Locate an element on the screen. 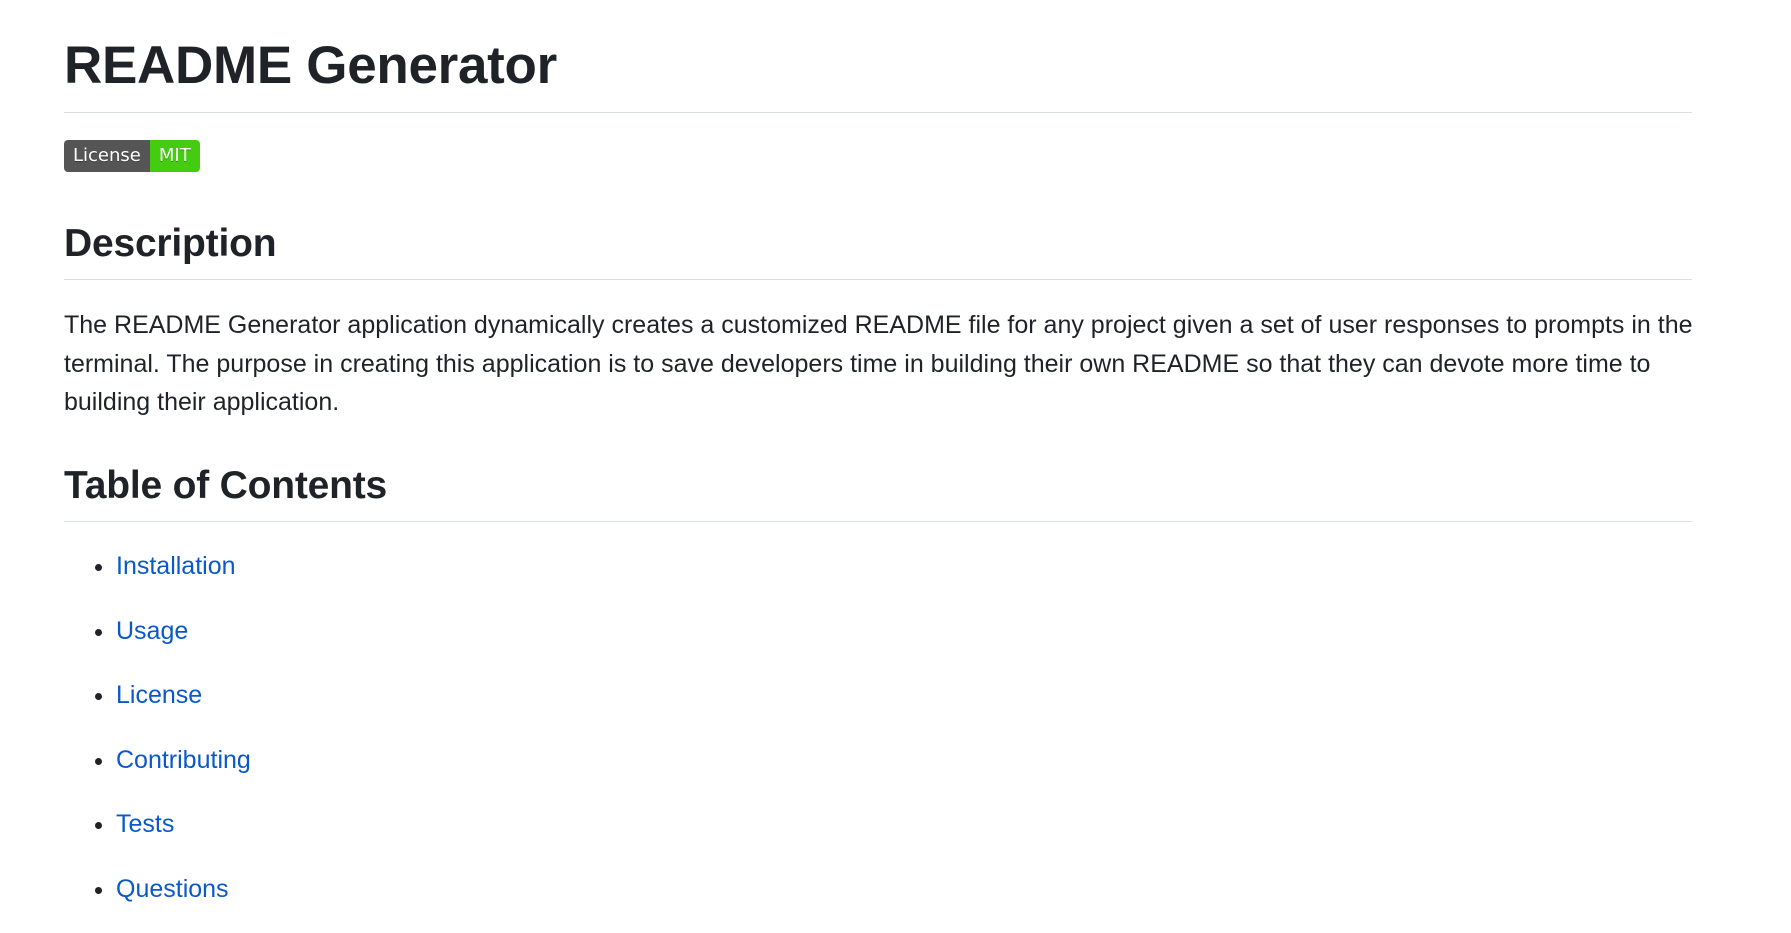 The width and height of the screenshot is (1791, 933). description-heading: Description is located at coordinates (170, 244).